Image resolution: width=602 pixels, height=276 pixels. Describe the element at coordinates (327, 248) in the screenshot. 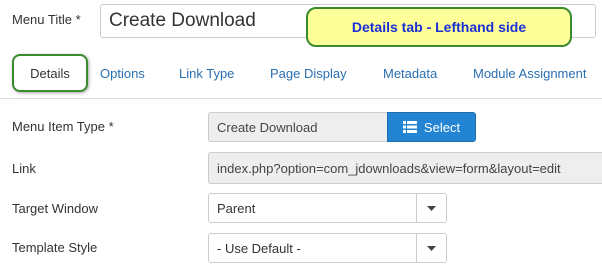

I see `template-style-select: - Use Default -` at that location.